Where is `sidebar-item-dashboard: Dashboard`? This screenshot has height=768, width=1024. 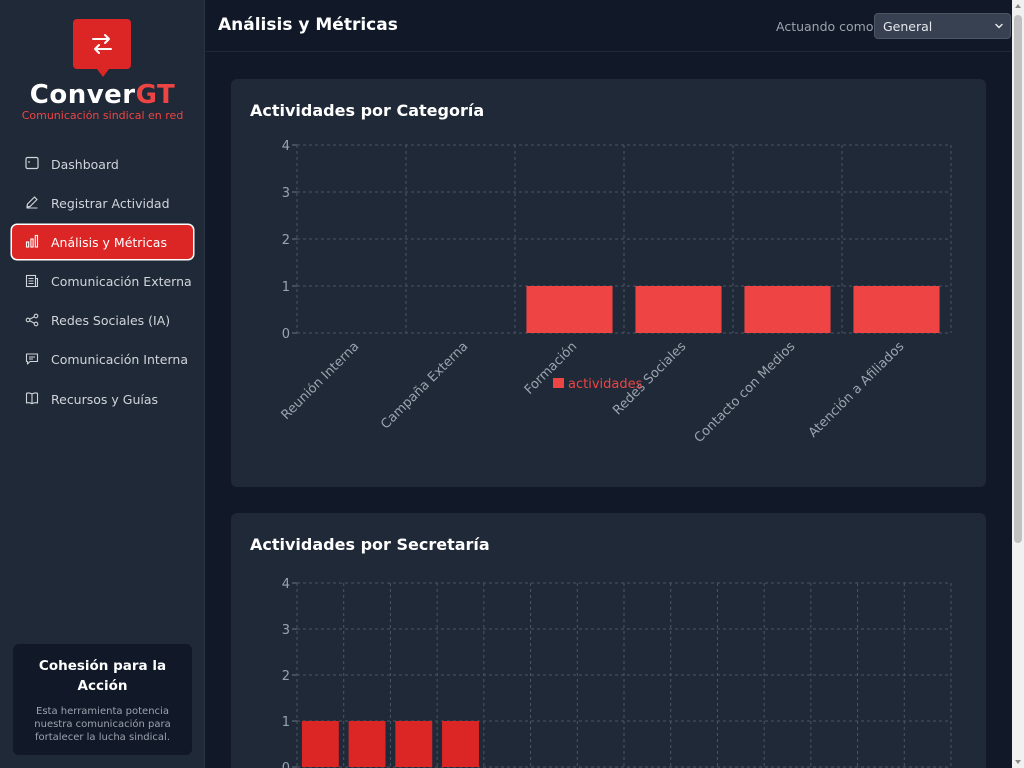 sidebar-item-dashboard: Dashboard is located at coordinates (102, 164).